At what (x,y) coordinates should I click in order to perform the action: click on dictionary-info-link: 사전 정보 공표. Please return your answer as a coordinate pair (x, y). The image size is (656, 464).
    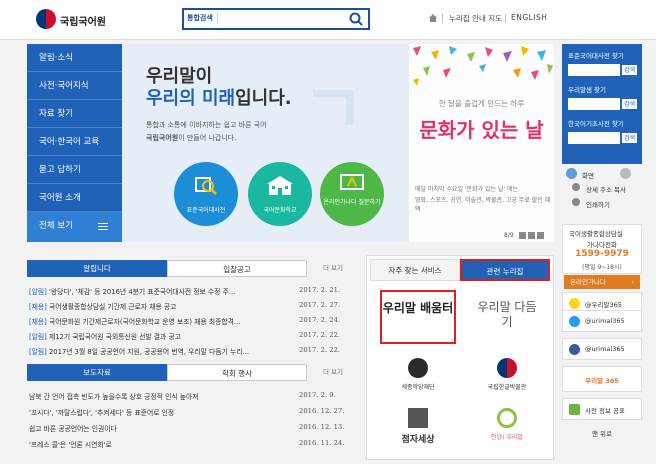
    Looking at the image, I should click on (602, 409).